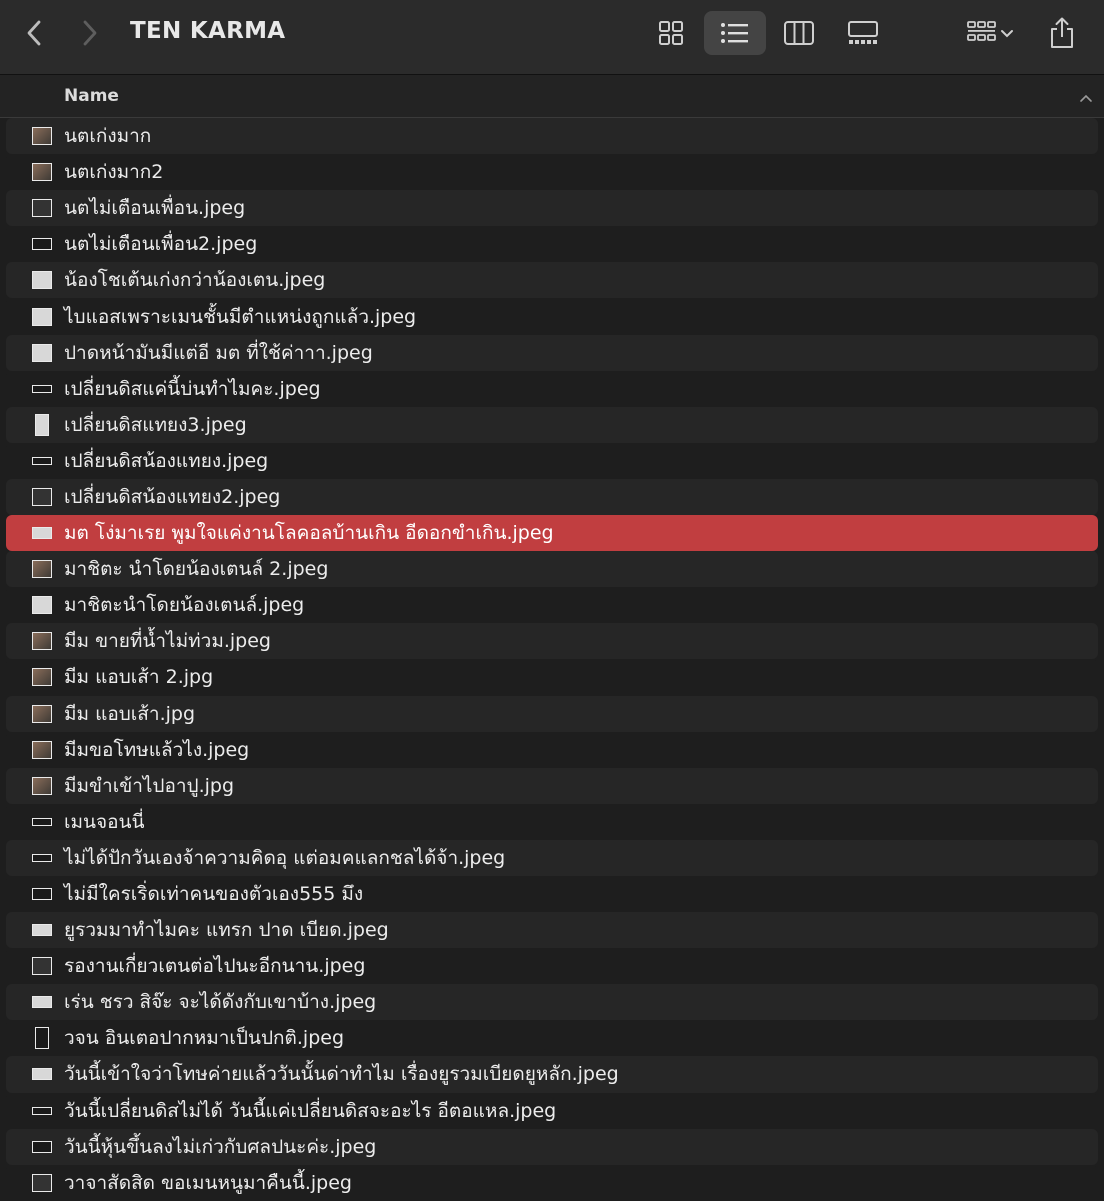 The image size is (1104, 1201). I want to click on toolbar: TEN KARMA, so click(552, 37).